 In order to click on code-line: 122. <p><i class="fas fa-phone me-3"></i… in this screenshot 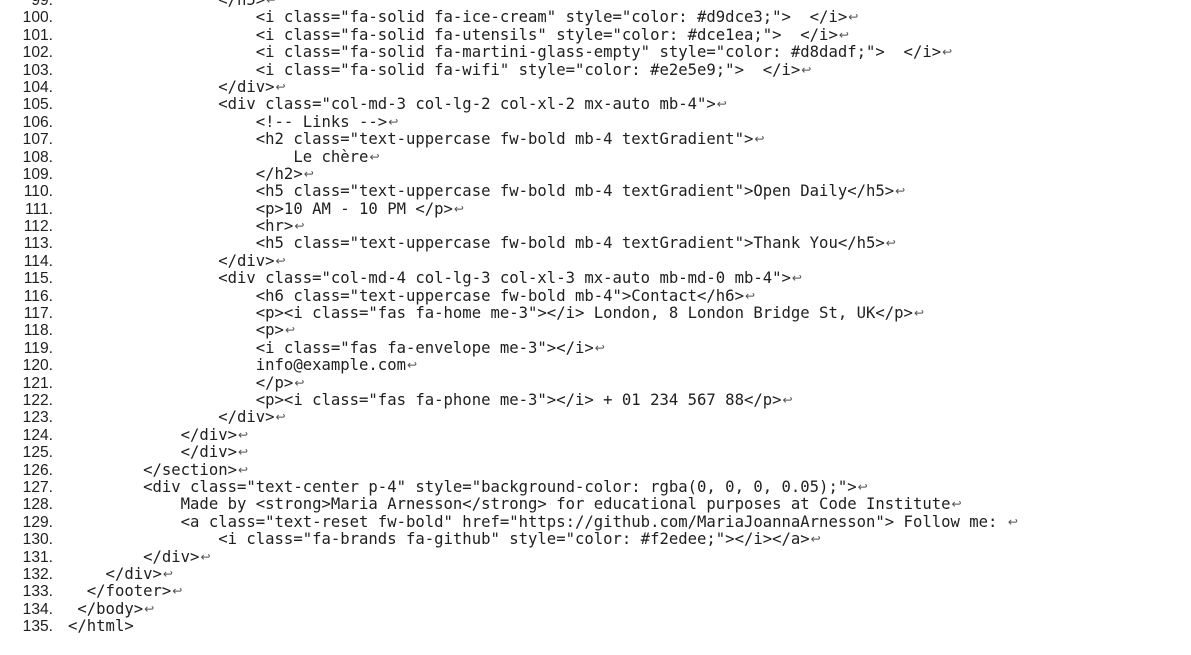, I will do `click(595, 400)`.